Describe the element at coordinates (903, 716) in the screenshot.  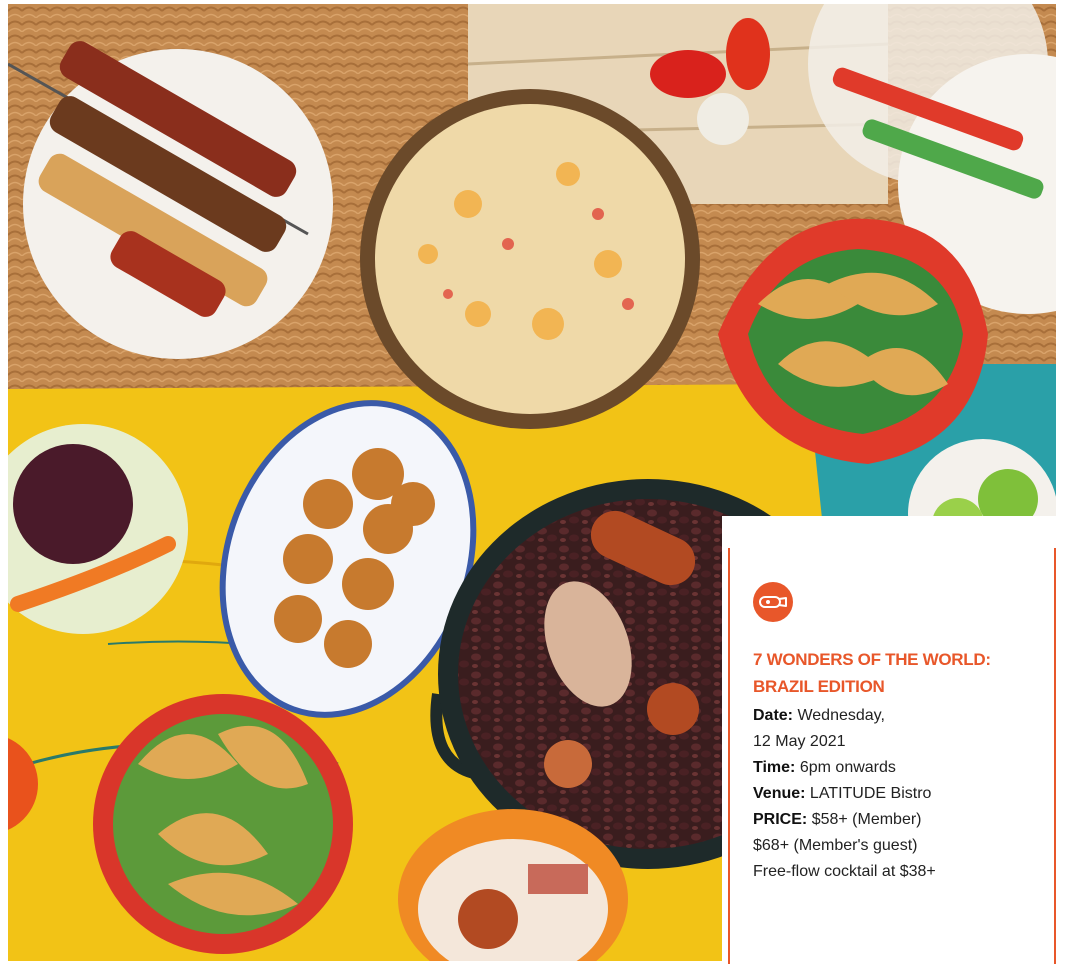
I see `date-row: Date: Wednesday,` at that location.